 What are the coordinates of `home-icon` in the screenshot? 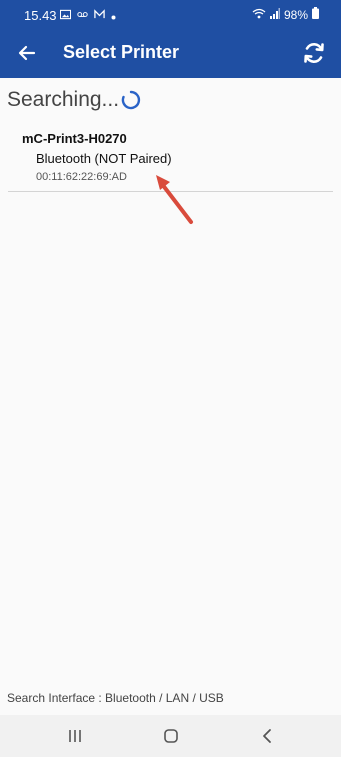 It's located at (171, 736).